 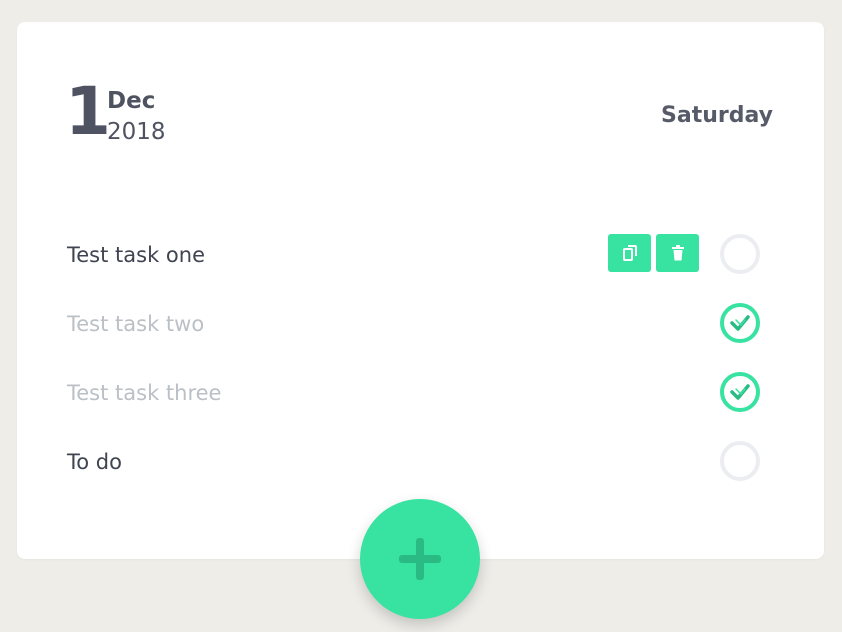 I want to click on task-item: Test task one, so click(x=413, y=256).